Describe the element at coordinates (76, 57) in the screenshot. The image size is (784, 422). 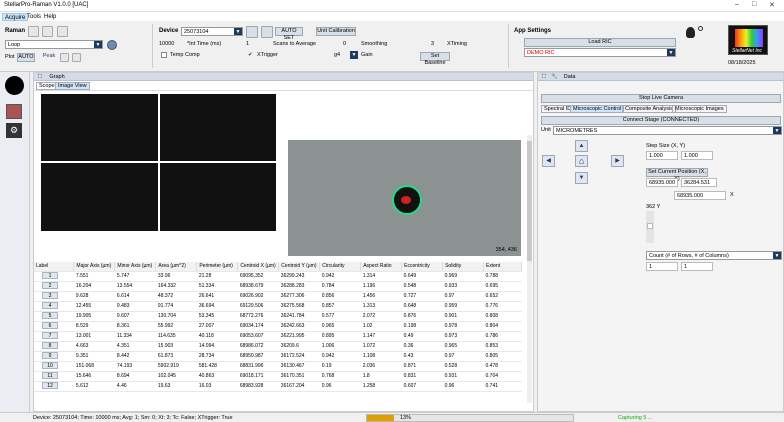
I see `zoom-out-icon` at that location.